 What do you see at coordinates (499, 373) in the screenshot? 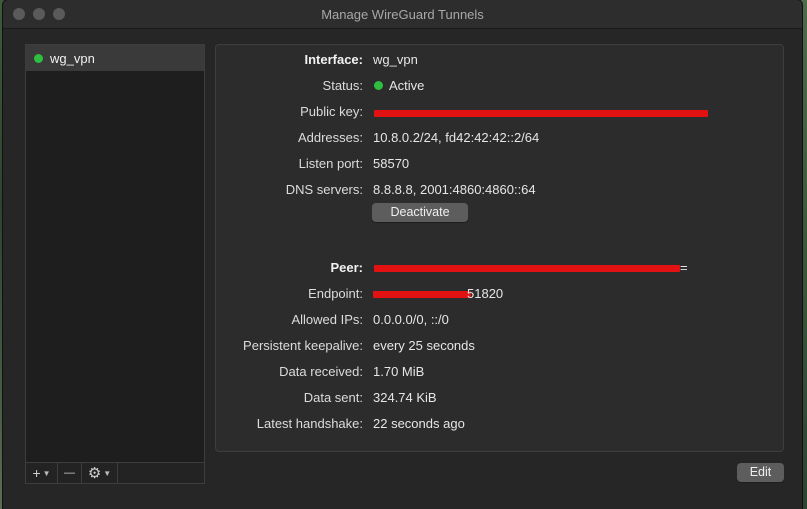
I see `data-received-row: Data received: 1.70 MiB` at bounding box center [499, 373].